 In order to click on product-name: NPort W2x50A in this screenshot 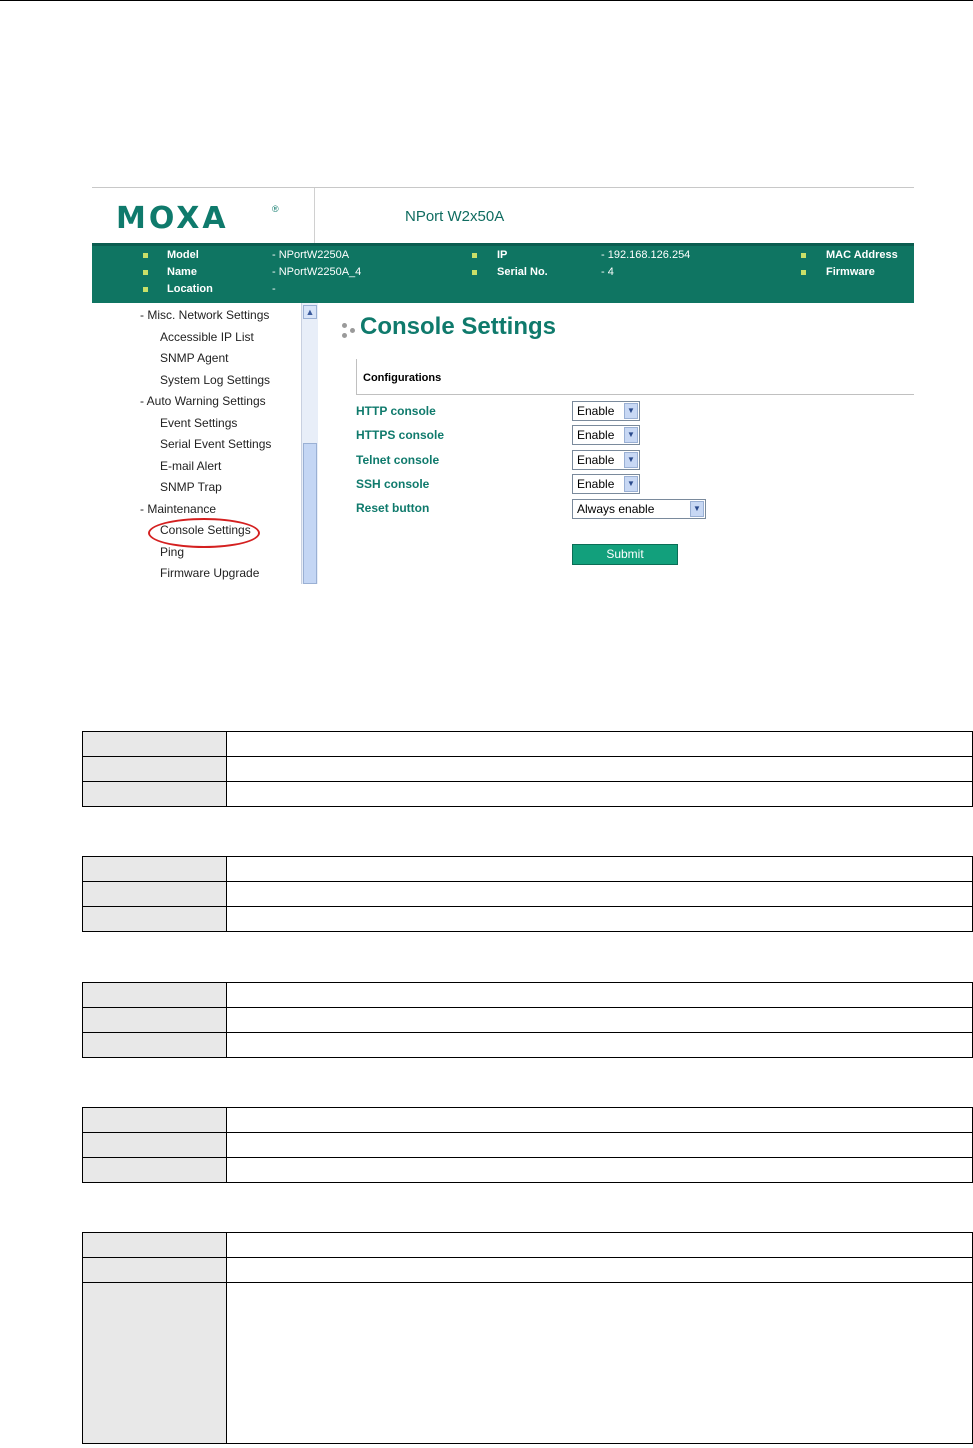, I will do `click(455, 216)`.